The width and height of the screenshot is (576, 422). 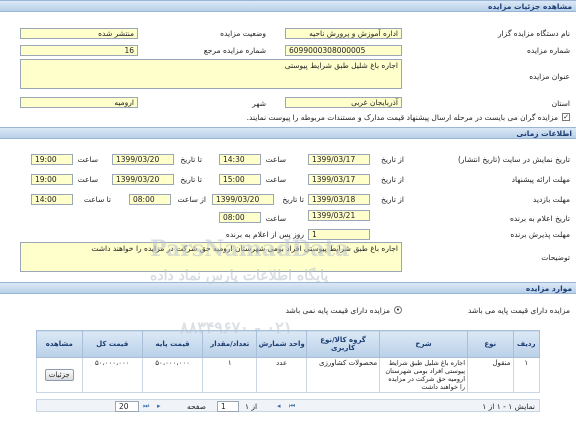 What do you see at coordinates (234, 50) in the screenshot?
I see `ref-no-label: شماره مزایده مرجع` at bounding box center [234, 50].